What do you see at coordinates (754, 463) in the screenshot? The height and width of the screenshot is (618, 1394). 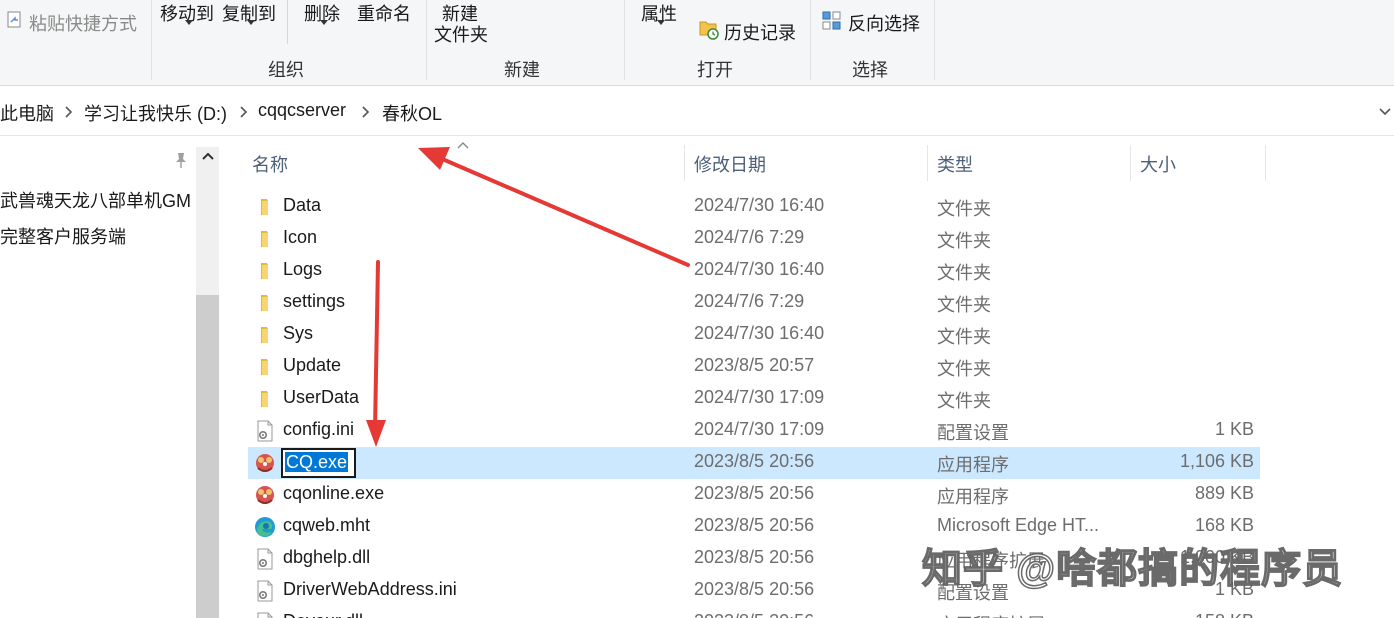 I see `file-row: CQ.exe 2023/8/5 20:56 应用程序 1,106 KB` at bounding box center [754, 463].